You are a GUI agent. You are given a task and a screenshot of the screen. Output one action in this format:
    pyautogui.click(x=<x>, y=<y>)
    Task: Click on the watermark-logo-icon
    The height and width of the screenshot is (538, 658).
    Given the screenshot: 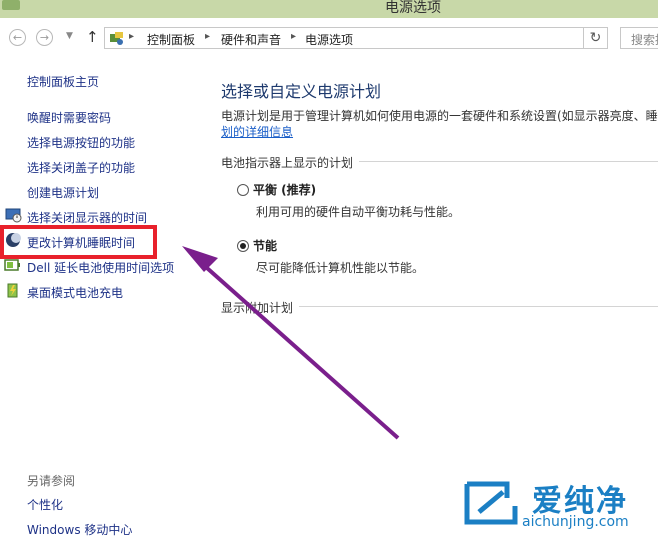 What is the action you would take?
    pyautogui.click(x=491, y=503)
    